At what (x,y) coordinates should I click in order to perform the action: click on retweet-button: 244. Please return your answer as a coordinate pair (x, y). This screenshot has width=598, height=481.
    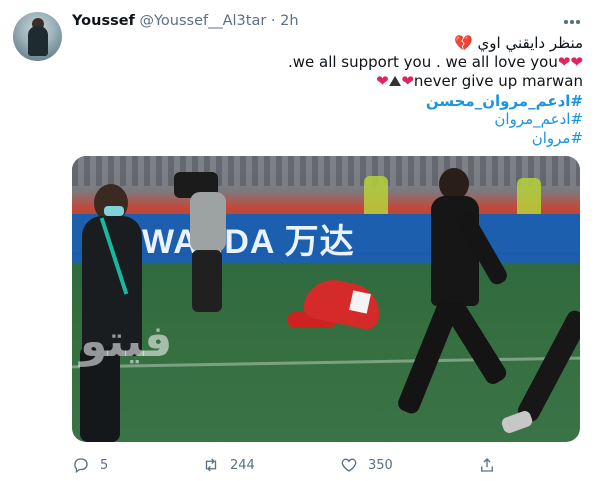
    Looking at the image, I should click on (228, 465).